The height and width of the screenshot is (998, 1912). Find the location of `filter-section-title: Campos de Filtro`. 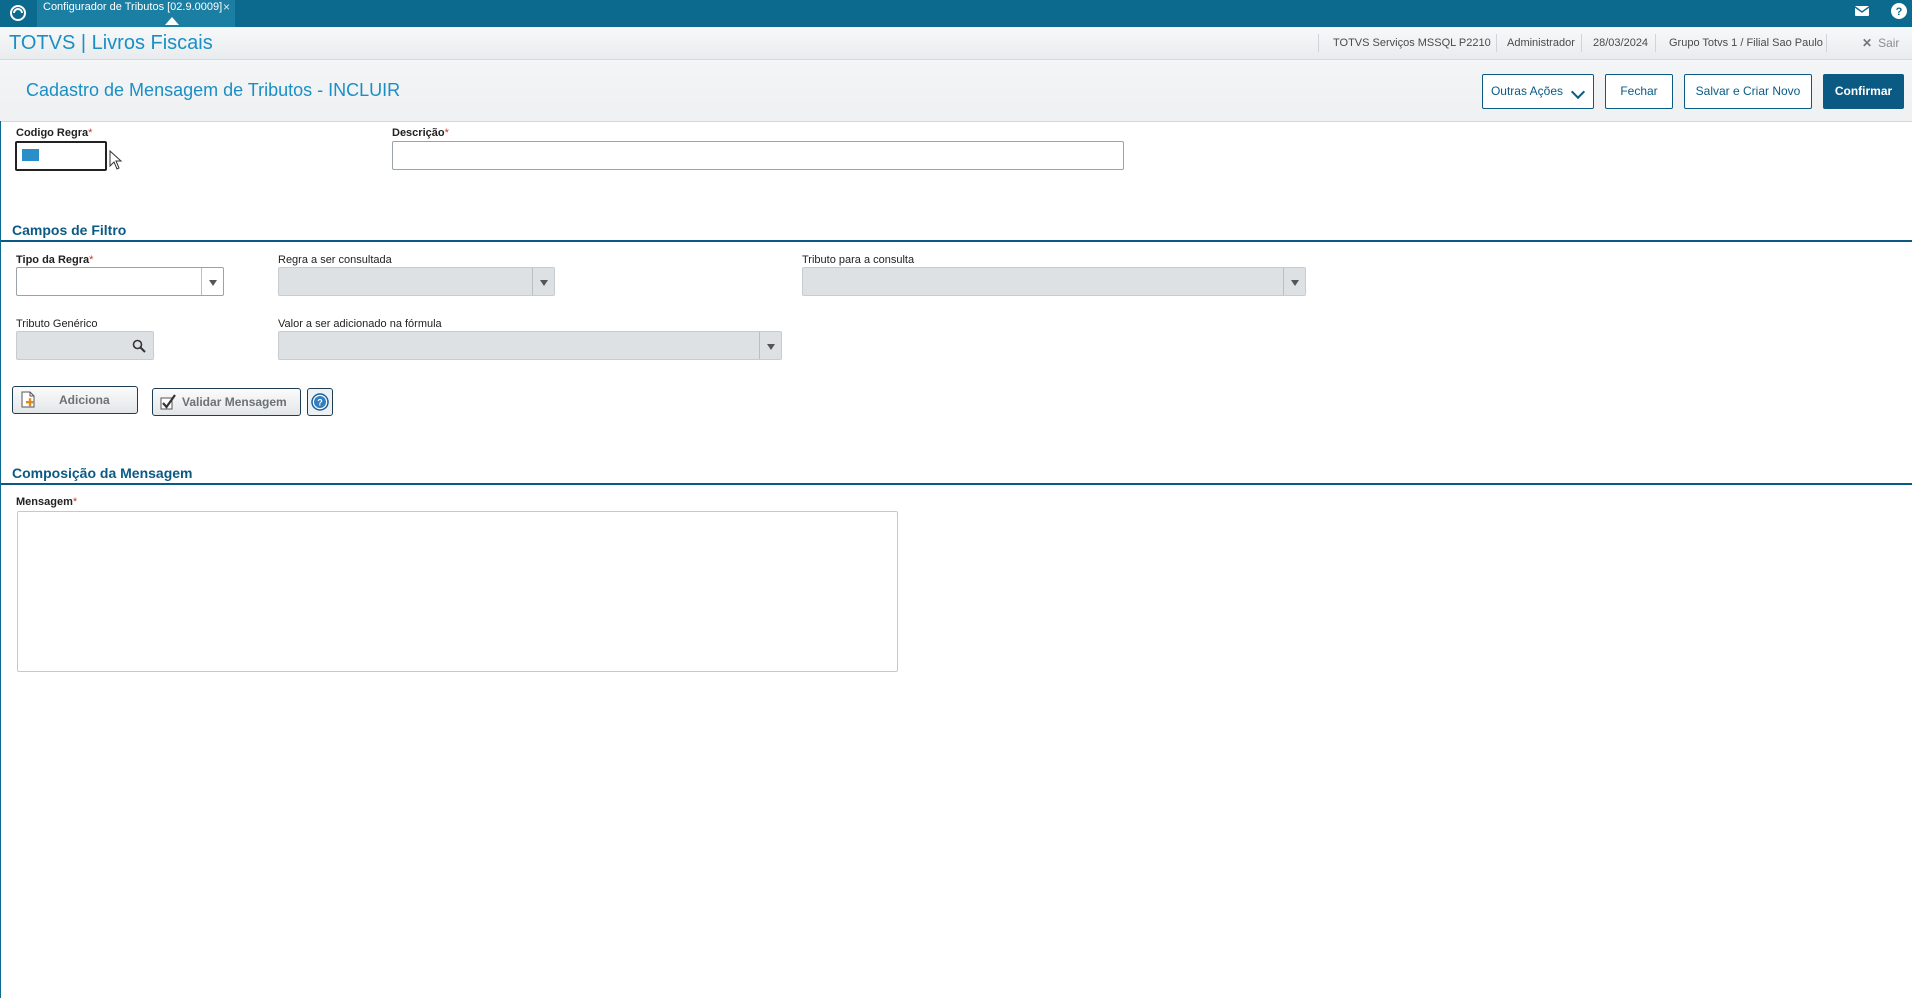

filter-section-title: Campos de Filtro is located at coordinates (69, 230).